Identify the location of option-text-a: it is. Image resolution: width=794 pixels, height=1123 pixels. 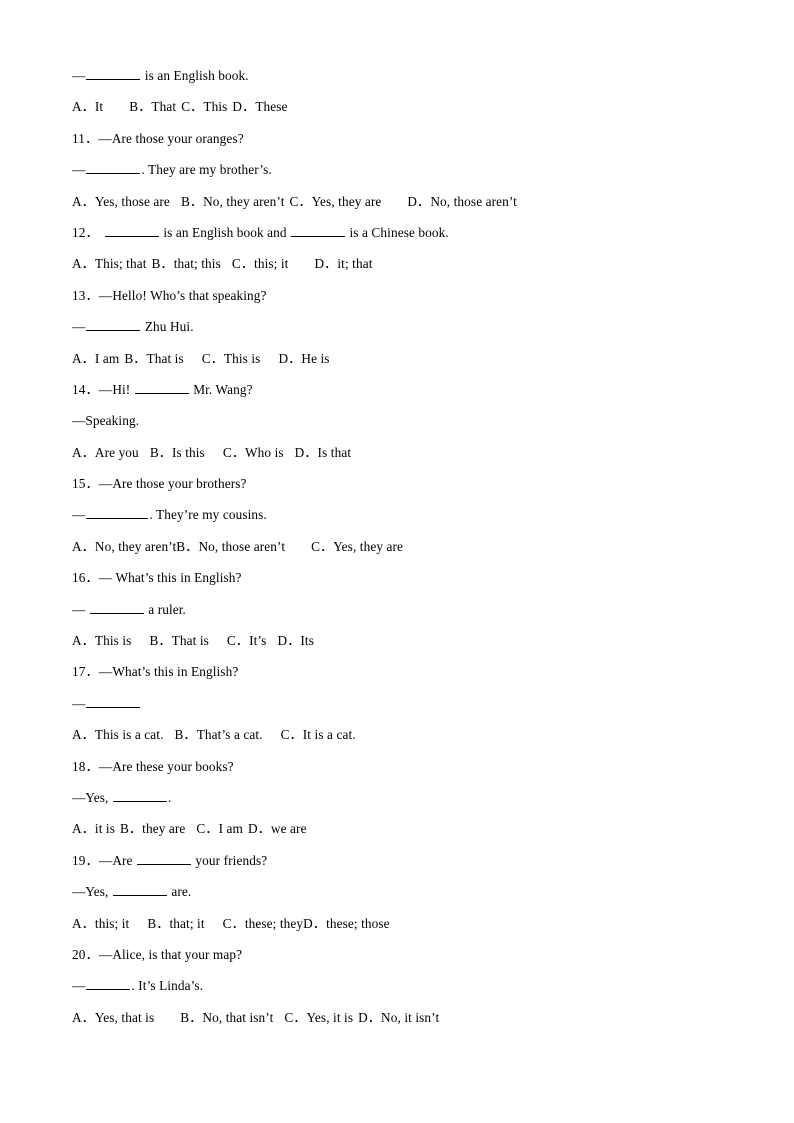
(105, 828).